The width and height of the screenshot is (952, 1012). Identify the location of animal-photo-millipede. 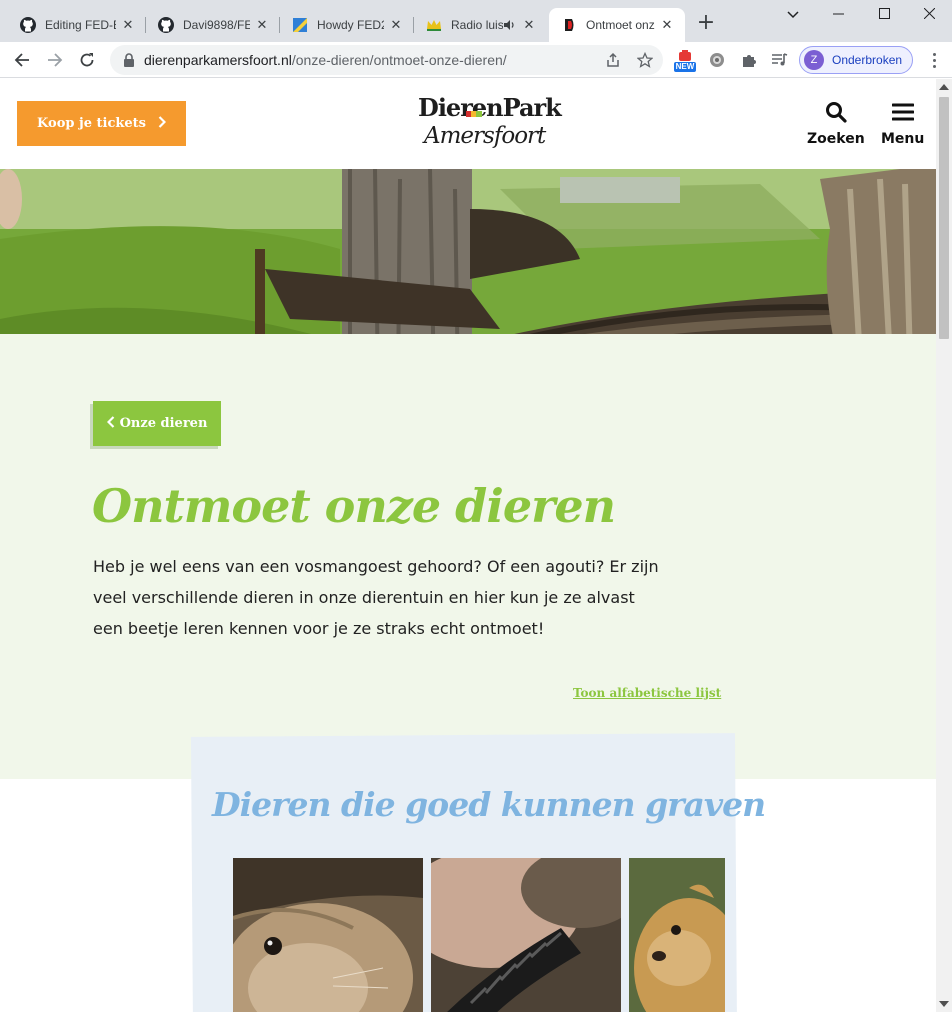
(526, 935).